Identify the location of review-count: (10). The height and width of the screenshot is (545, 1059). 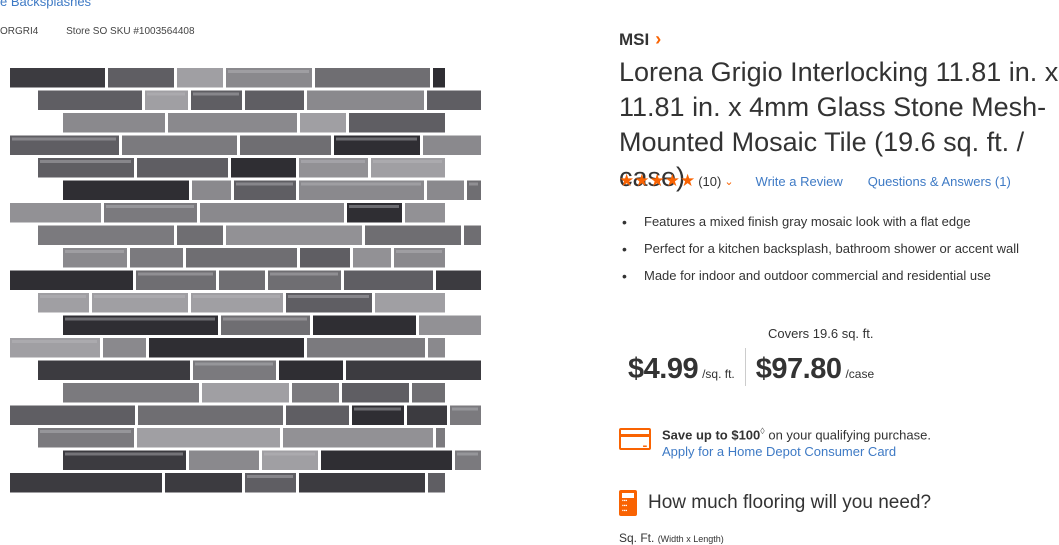
(709, 181).